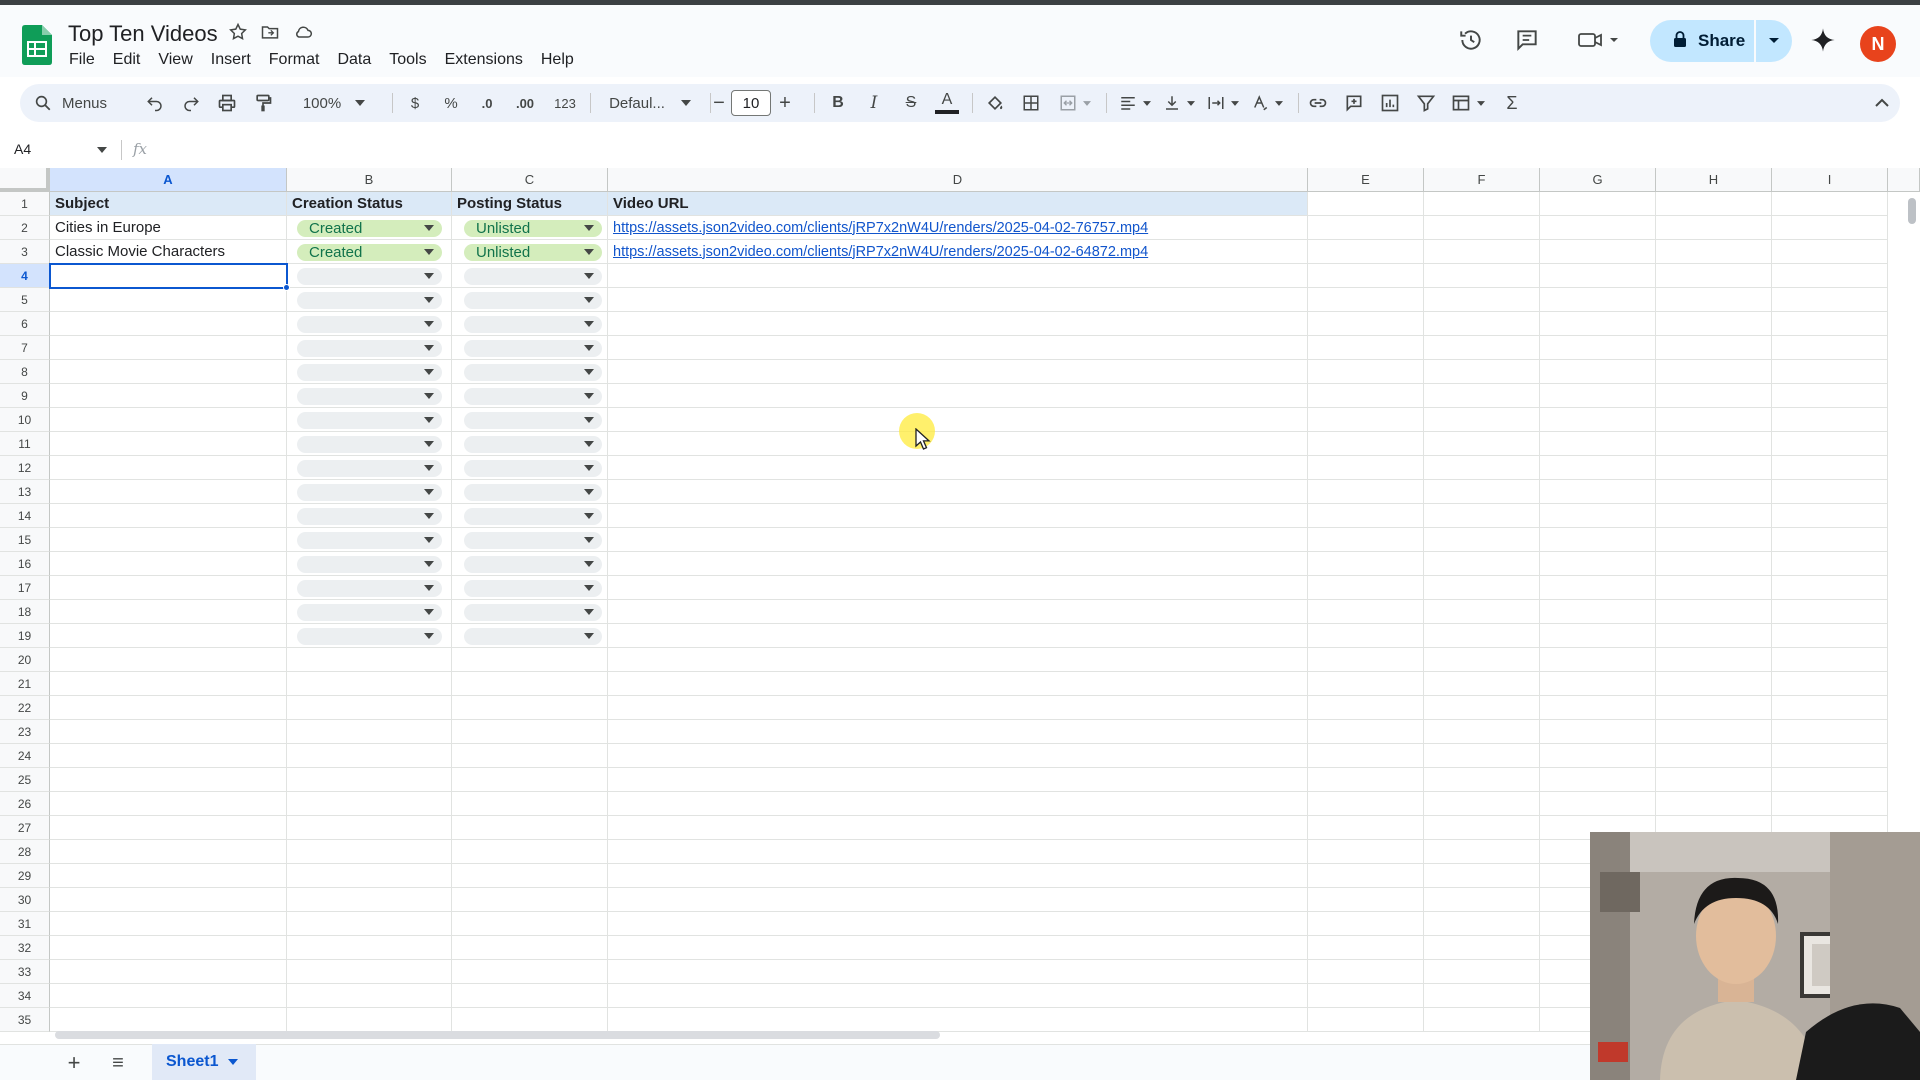 The image size is (1920, 1080). Describe the element at coordinates (155, 103) in the screenshot. I see `undo-icon` at that location.